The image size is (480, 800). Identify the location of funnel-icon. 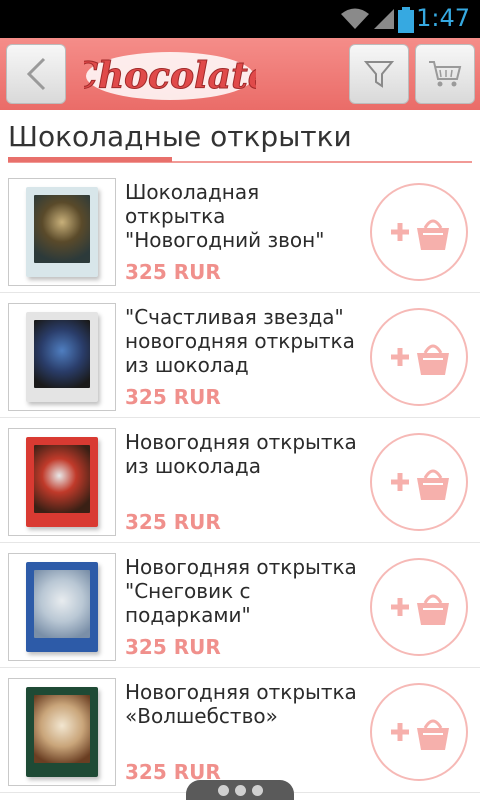
(379, 74).